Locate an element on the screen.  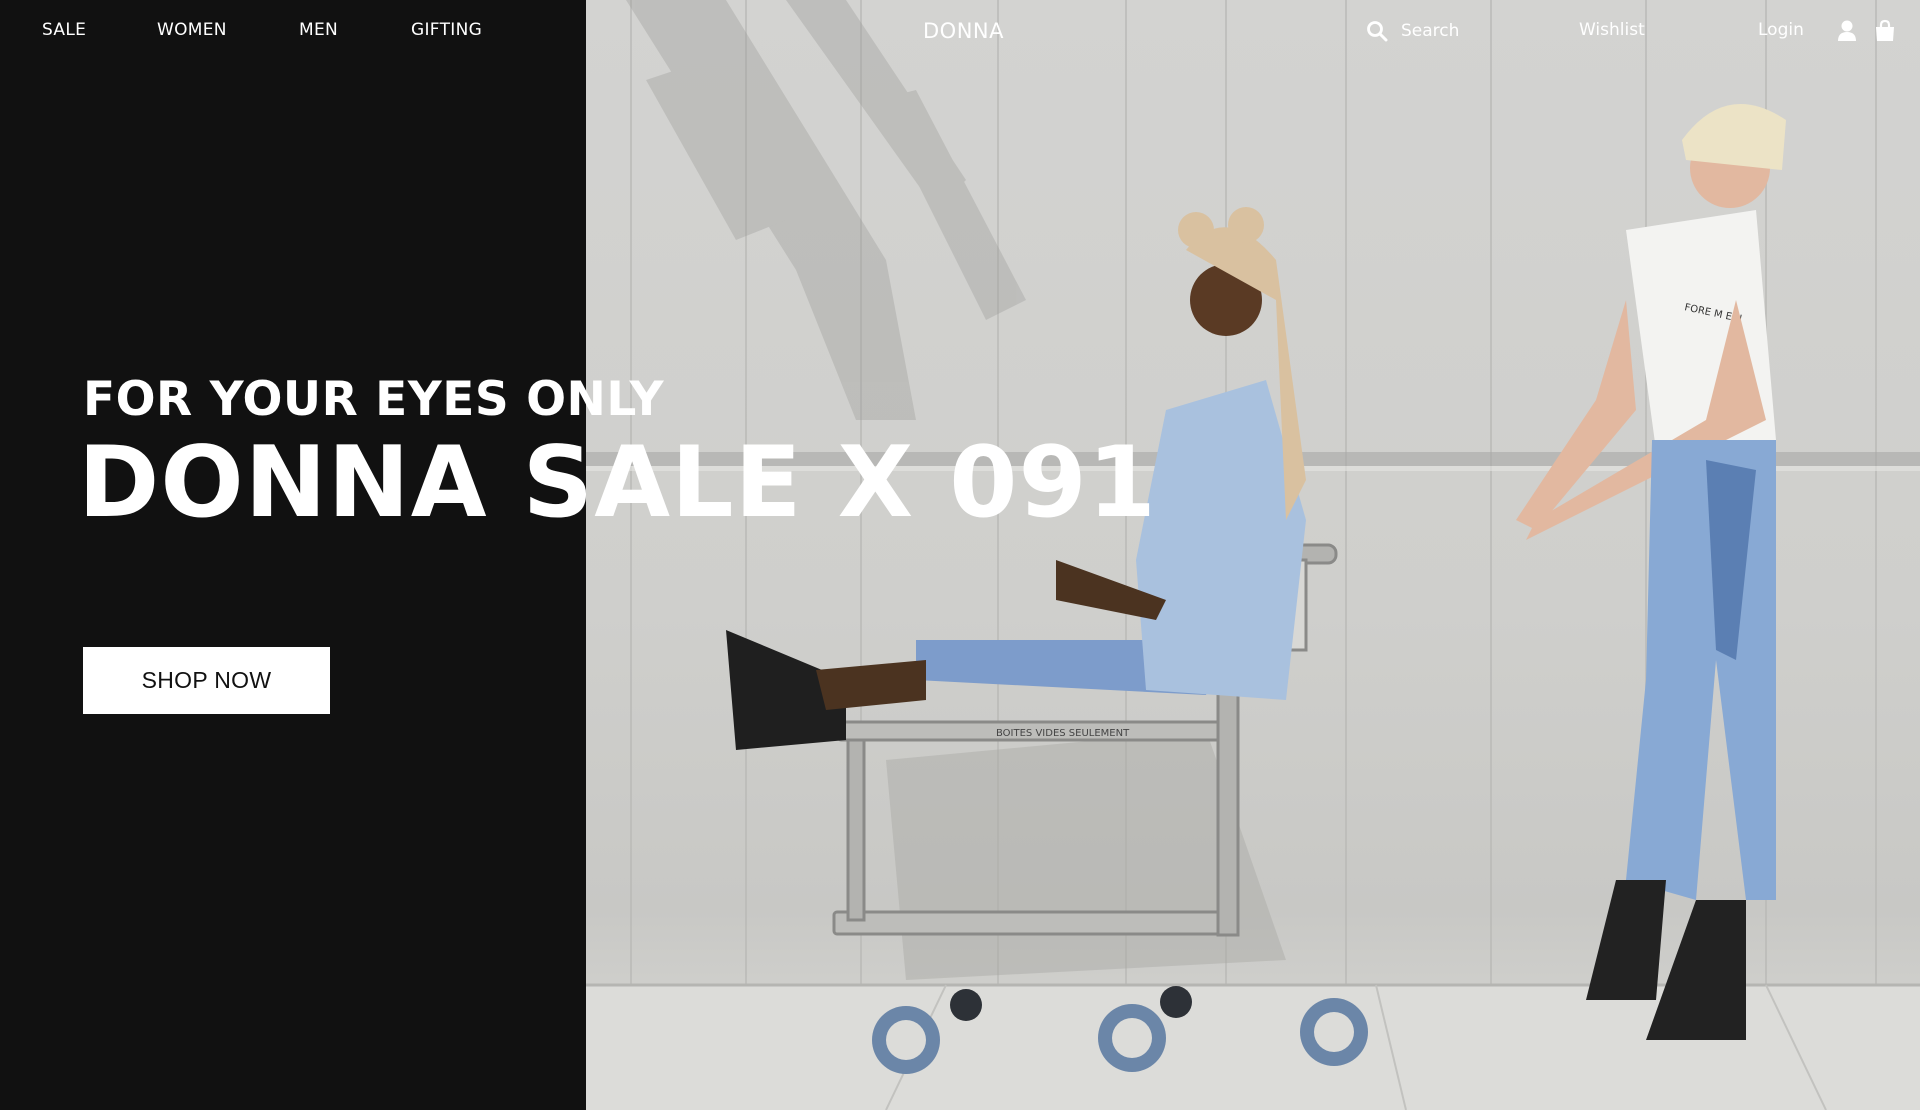
shopping-bag-icon is located at coordinates (1885, 31).